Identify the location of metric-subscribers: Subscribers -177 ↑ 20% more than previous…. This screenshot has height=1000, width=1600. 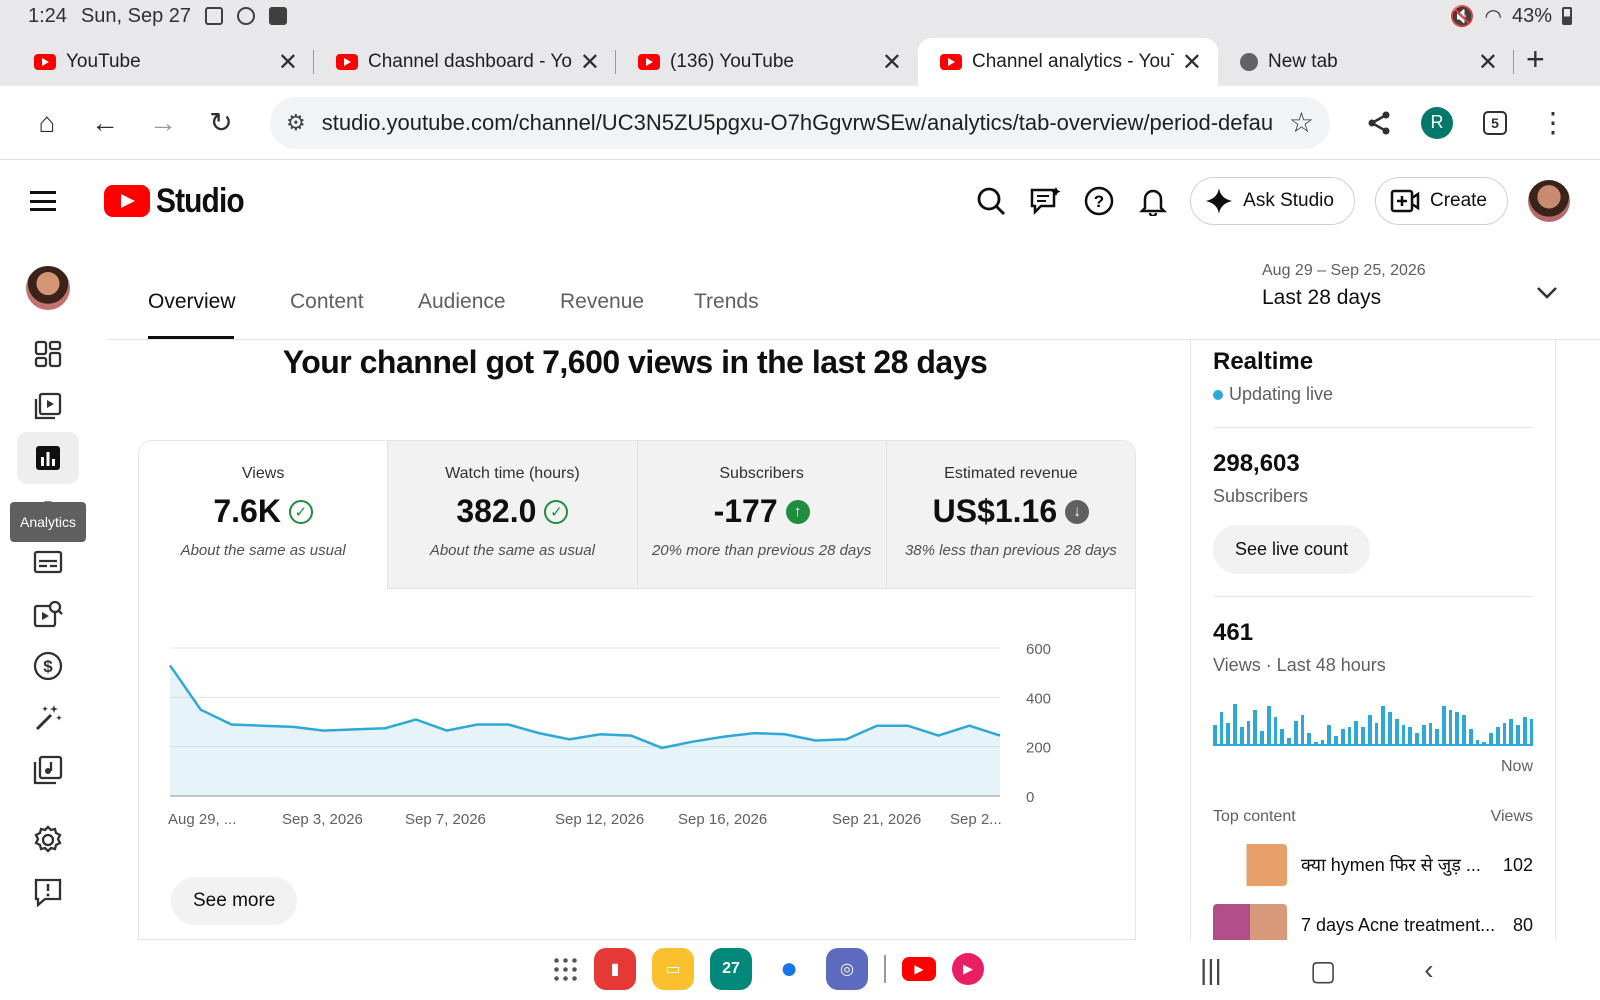
(761, 515).